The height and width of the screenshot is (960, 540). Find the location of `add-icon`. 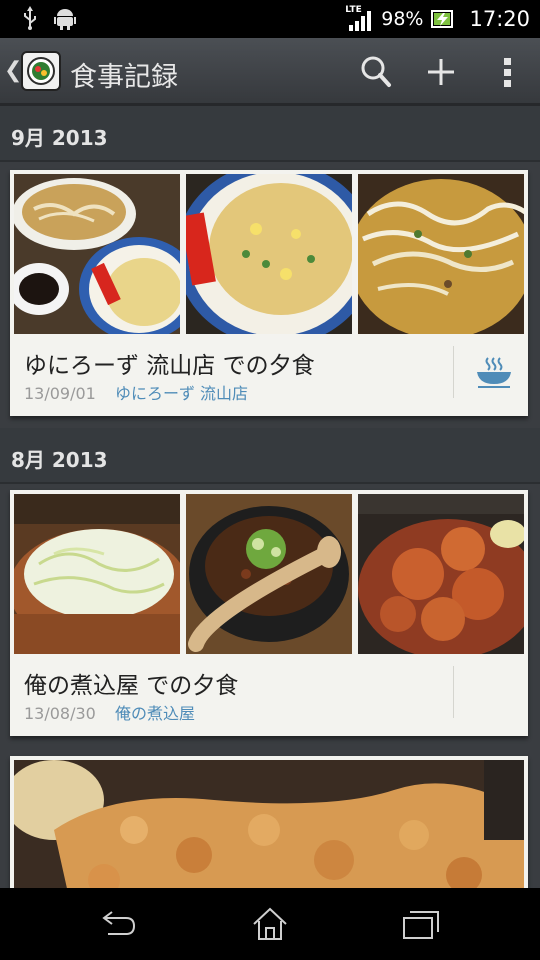

add-icon is located at coordinates (441, 72).